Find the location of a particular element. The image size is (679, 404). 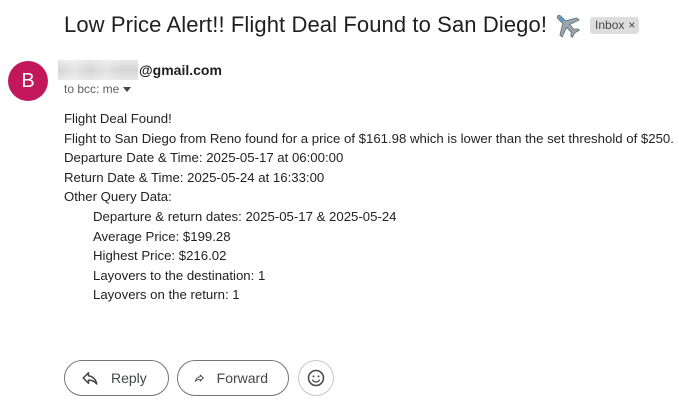

redacted-sender-name is located at coordinates (98, 70).